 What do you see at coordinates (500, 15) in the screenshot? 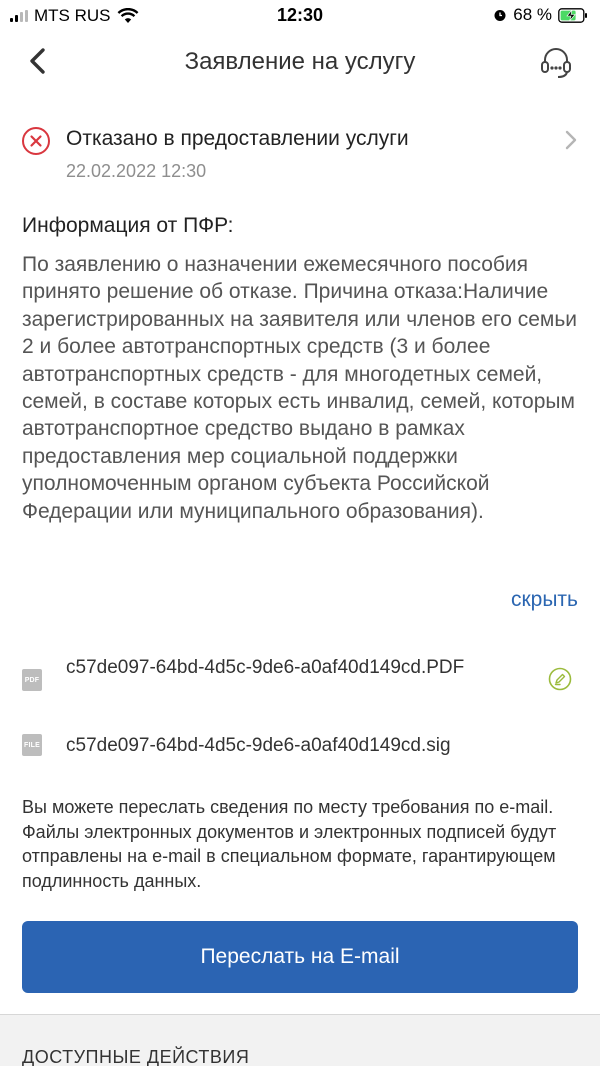
I see `alarm-icon` at bounding box center [500, 15].